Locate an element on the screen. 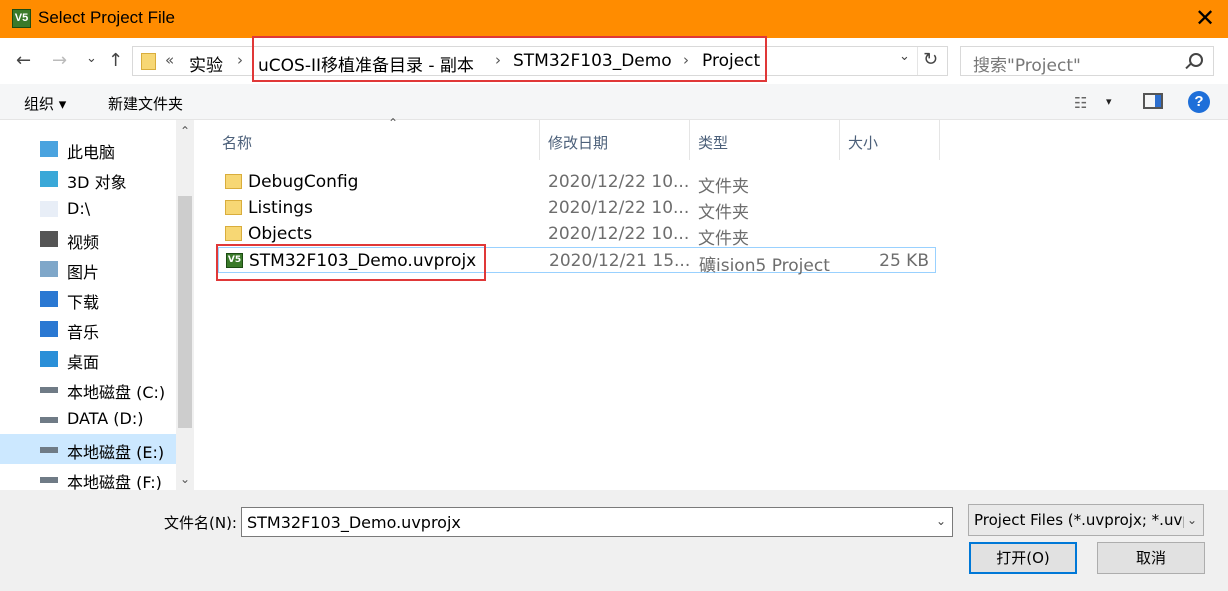 The height and width of the screenshot is (591, 1228). sidebar-item: DATA (D:) is located at coordinates (88, 419).